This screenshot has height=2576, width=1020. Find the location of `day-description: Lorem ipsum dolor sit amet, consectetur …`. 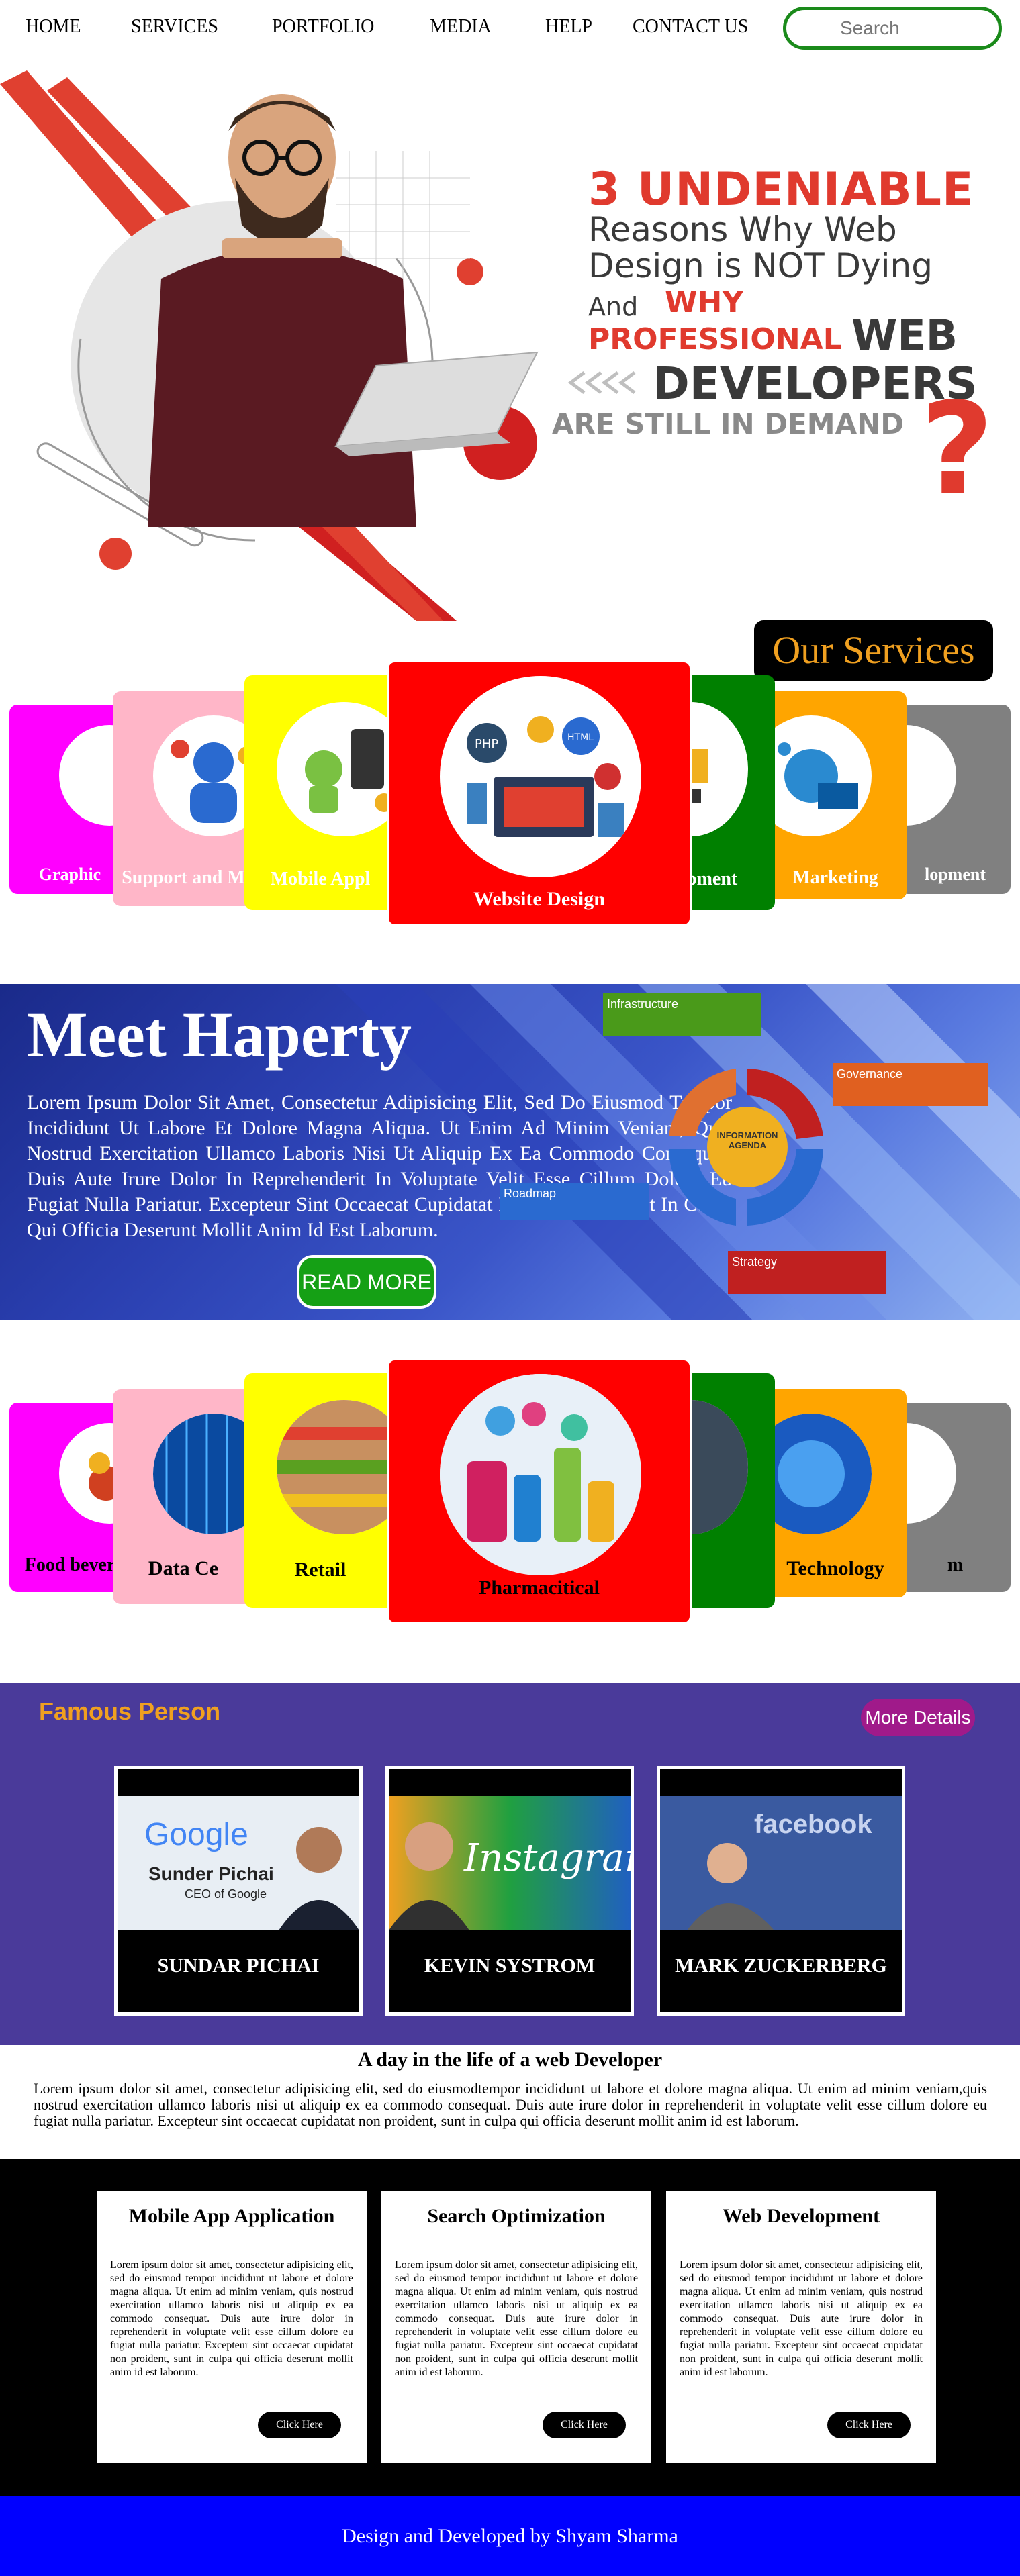

day-description: Lorem ipsum dolor sit amet, consectetur … is located at coordinates (510, 2104).